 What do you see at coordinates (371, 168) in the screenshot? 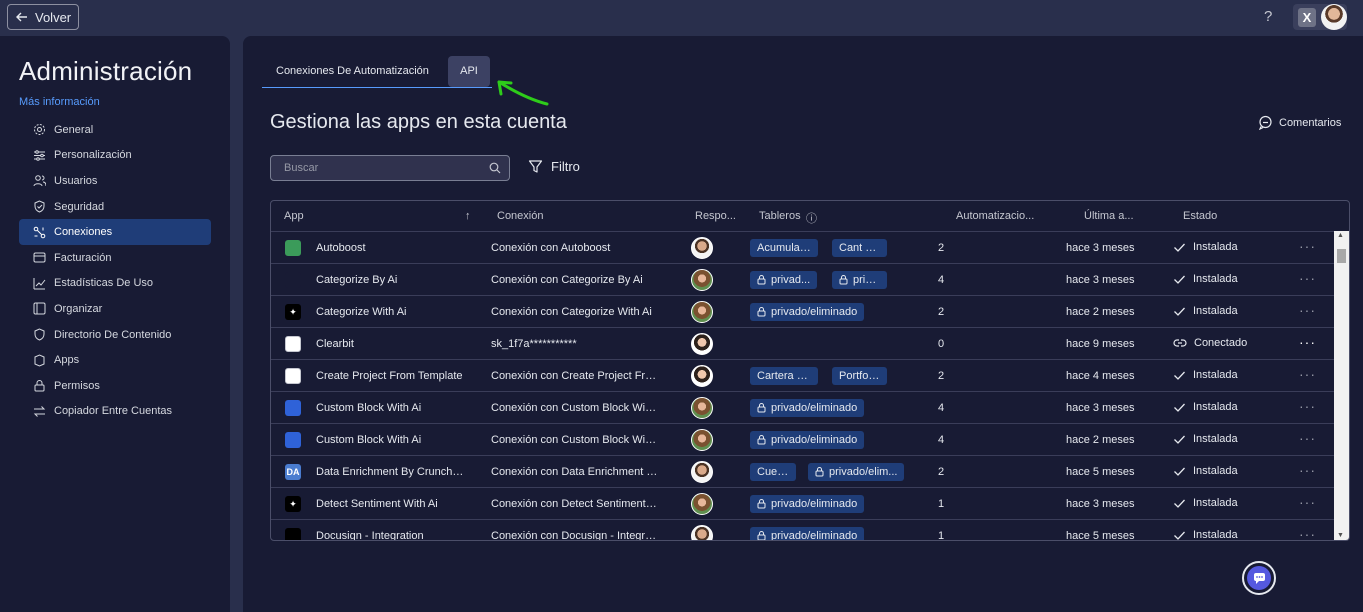
I see `search-input` at bounding box center [371, 168].